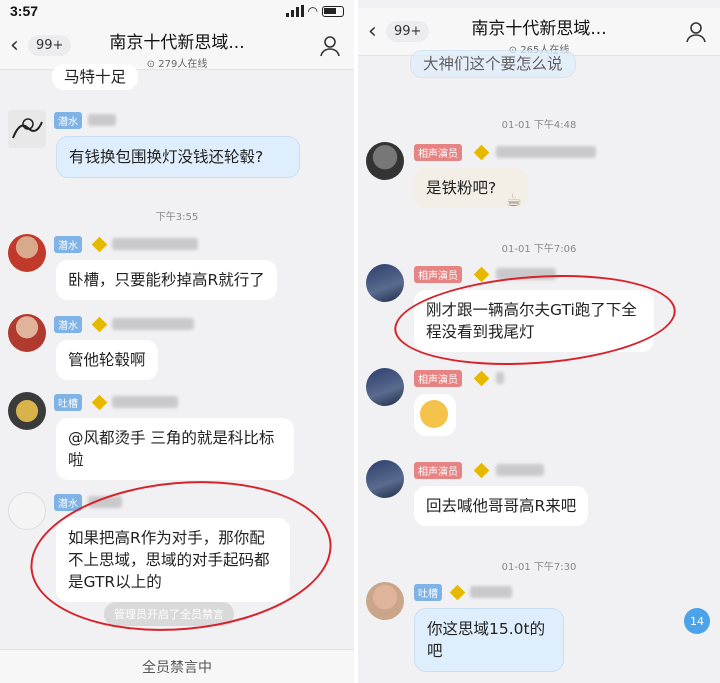  What do you see at coordinates (24, 11) in the screenshot?
I see `status-time: 3:57` at bounding box center [24, 11].